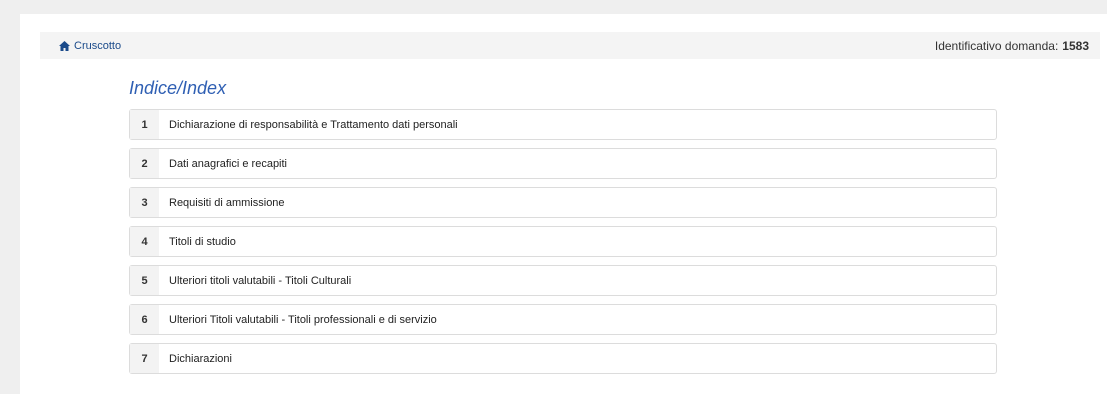  Describe the element at coordinates (563, 241) in the screenshot. I see `index-item-4: 4 Titoli di studio` at that location.